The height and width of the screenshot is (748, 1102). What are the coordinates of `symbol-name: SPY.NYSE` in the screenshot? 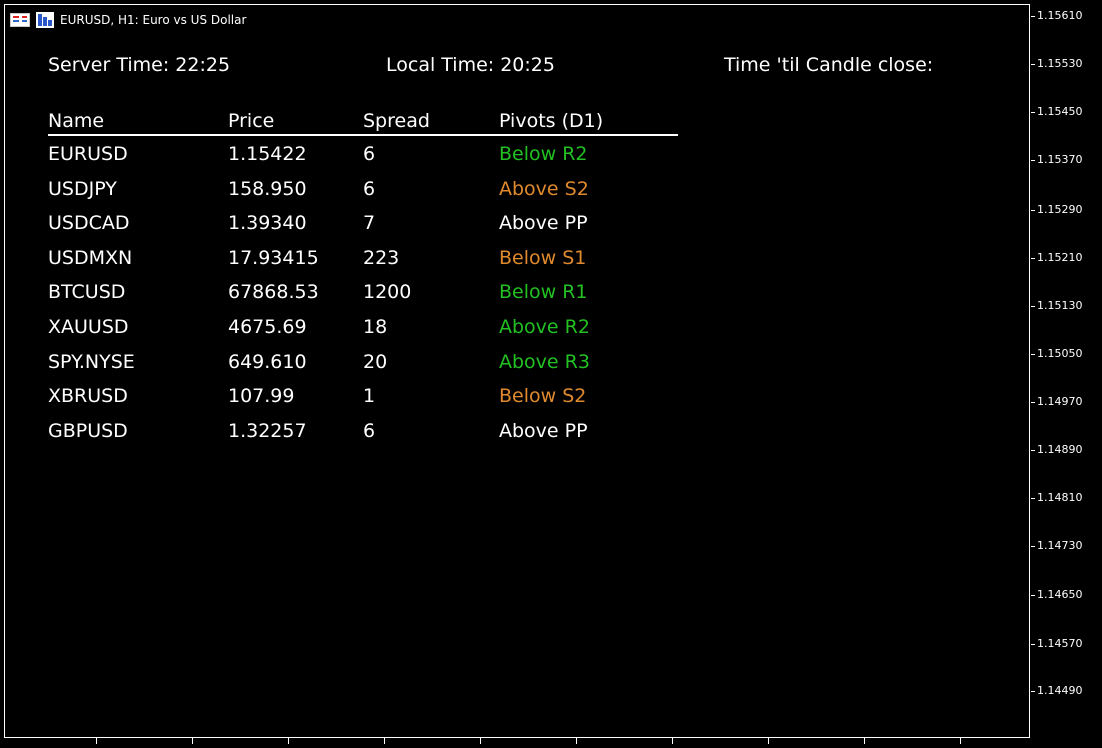 It's located at (91, 361).